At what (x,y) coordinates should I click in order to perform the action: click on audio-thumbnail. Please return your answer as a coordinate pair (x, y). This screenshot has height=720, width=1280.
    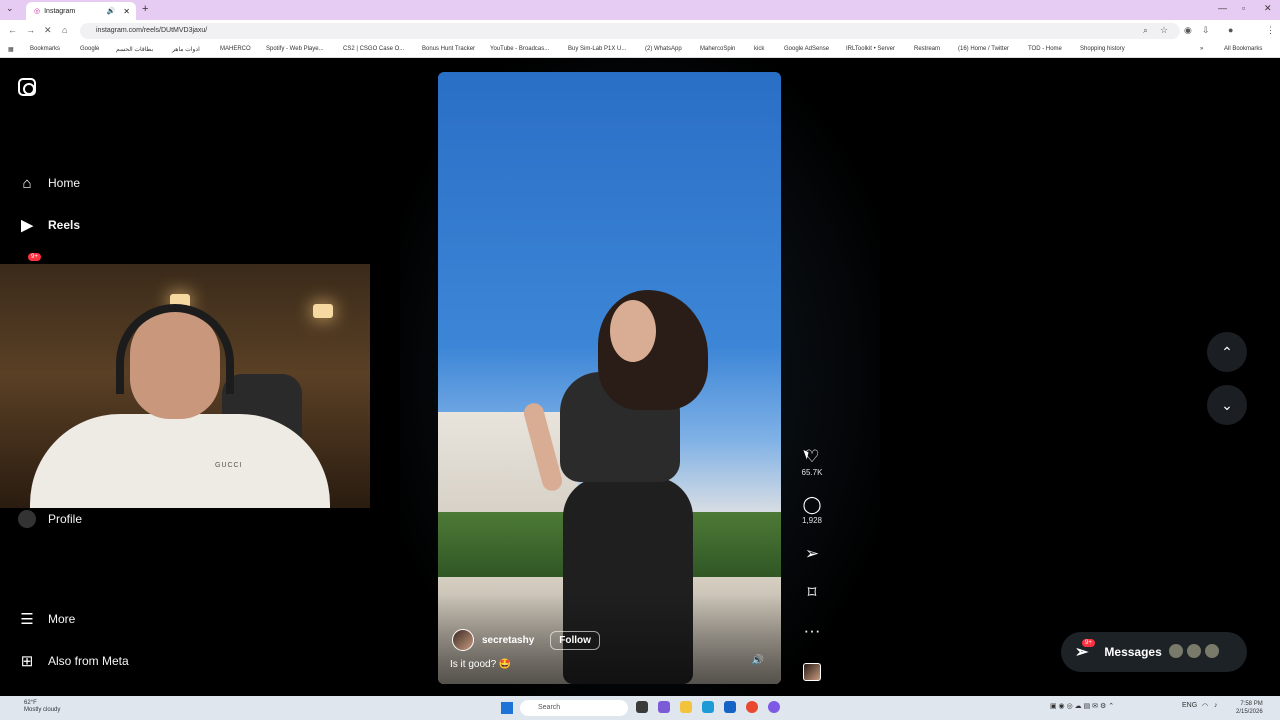
    Looking at the image, I should click on (812, 672).